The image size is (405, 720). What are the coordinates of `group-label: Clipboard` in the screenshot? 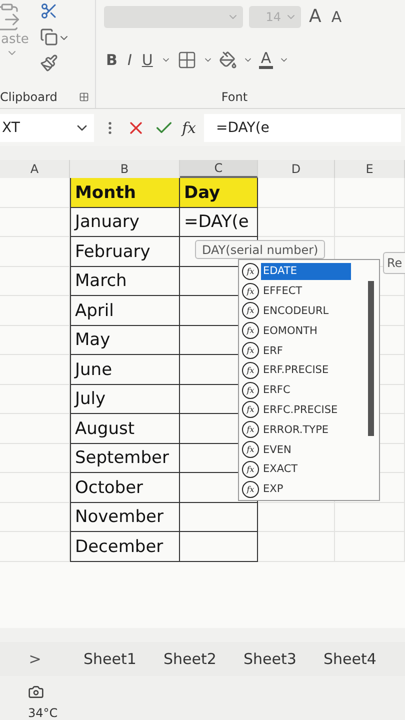 It's located at (29, 97).